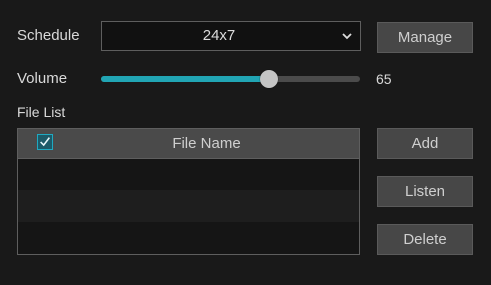 This screenshot has width=491, height=285. What do you see at coordinates (269, 79) in the screenshot?
I see `volume-slider-thumb` at bounding box center [269, 79].